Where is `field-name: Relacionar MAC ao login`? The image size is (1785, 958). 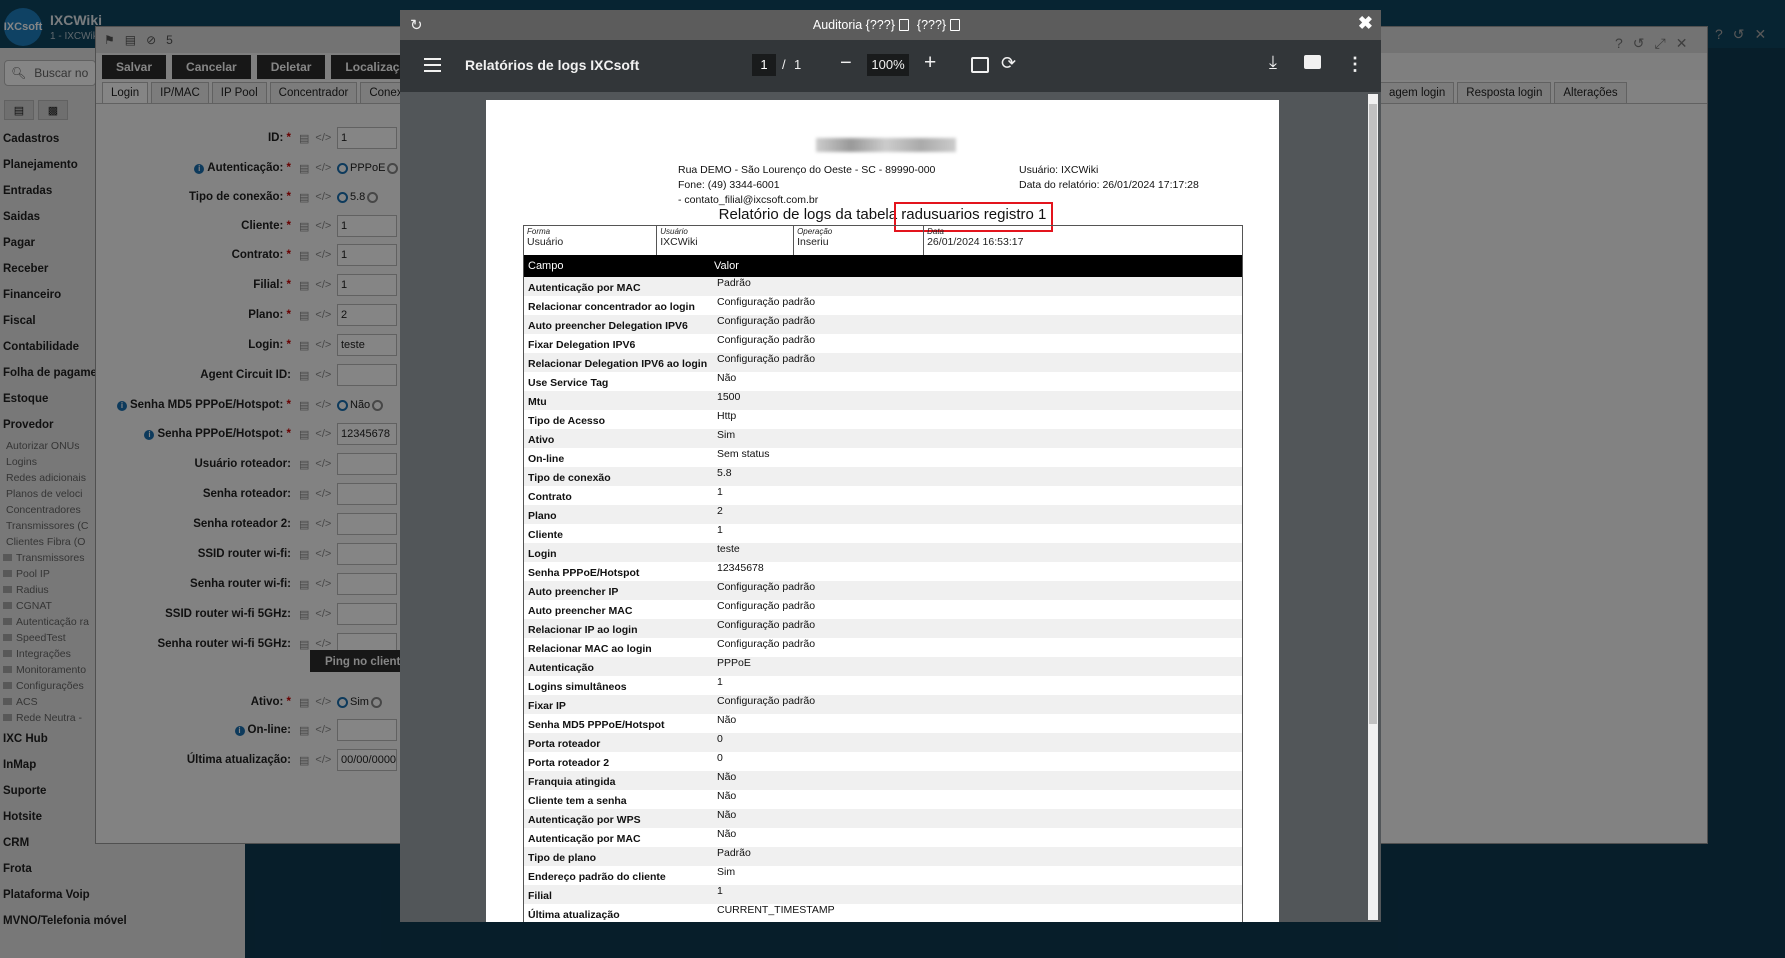 field-name: Relacionar MAC ao login is located at coordinates (590, 649).